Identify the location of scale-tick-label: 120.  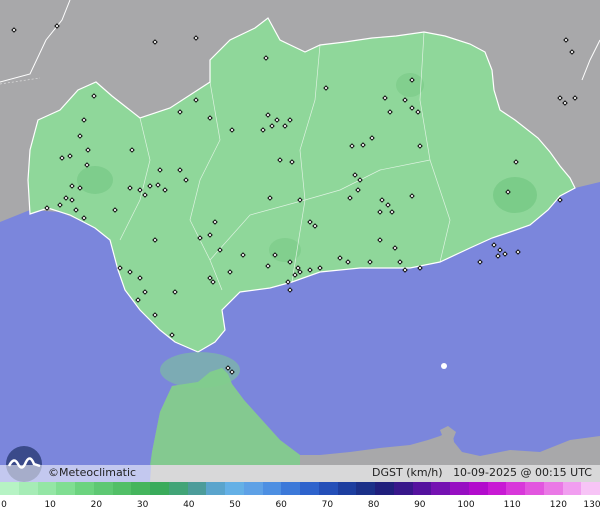
(558, 505).